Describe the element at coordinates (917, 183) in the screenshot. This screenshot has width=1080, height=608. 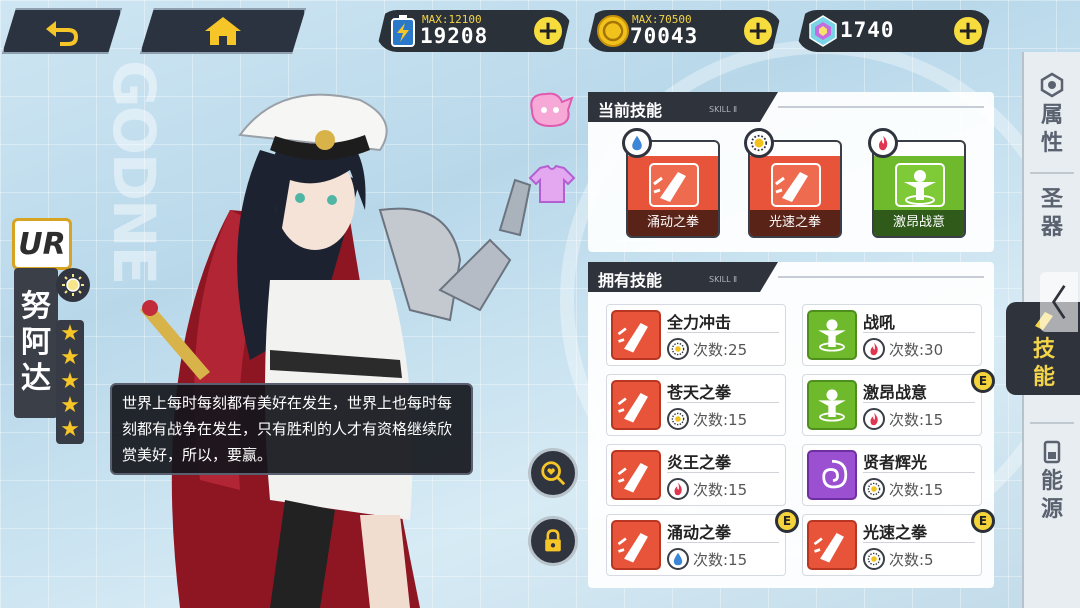
I see `current-skill-slot: 激昂战意` at that location.